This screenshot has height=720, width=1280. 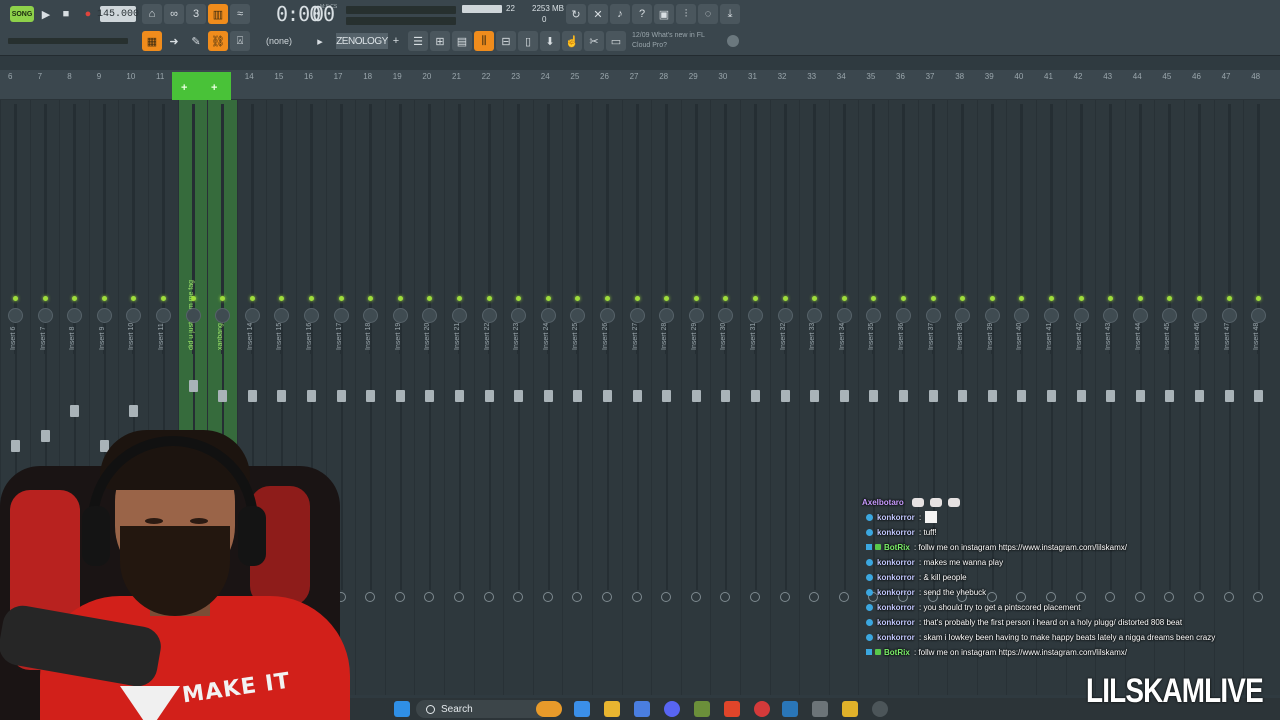 What do you see at coordinates (418, 41) in the screenshot?
I see `playlist-icon: ☰` at bounding box center [418, 41].